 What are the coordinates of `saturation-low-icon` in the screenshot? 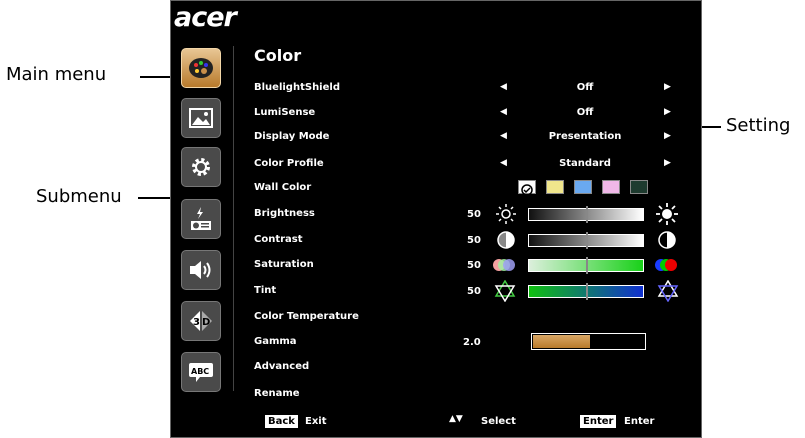 It's located at (504, 265).